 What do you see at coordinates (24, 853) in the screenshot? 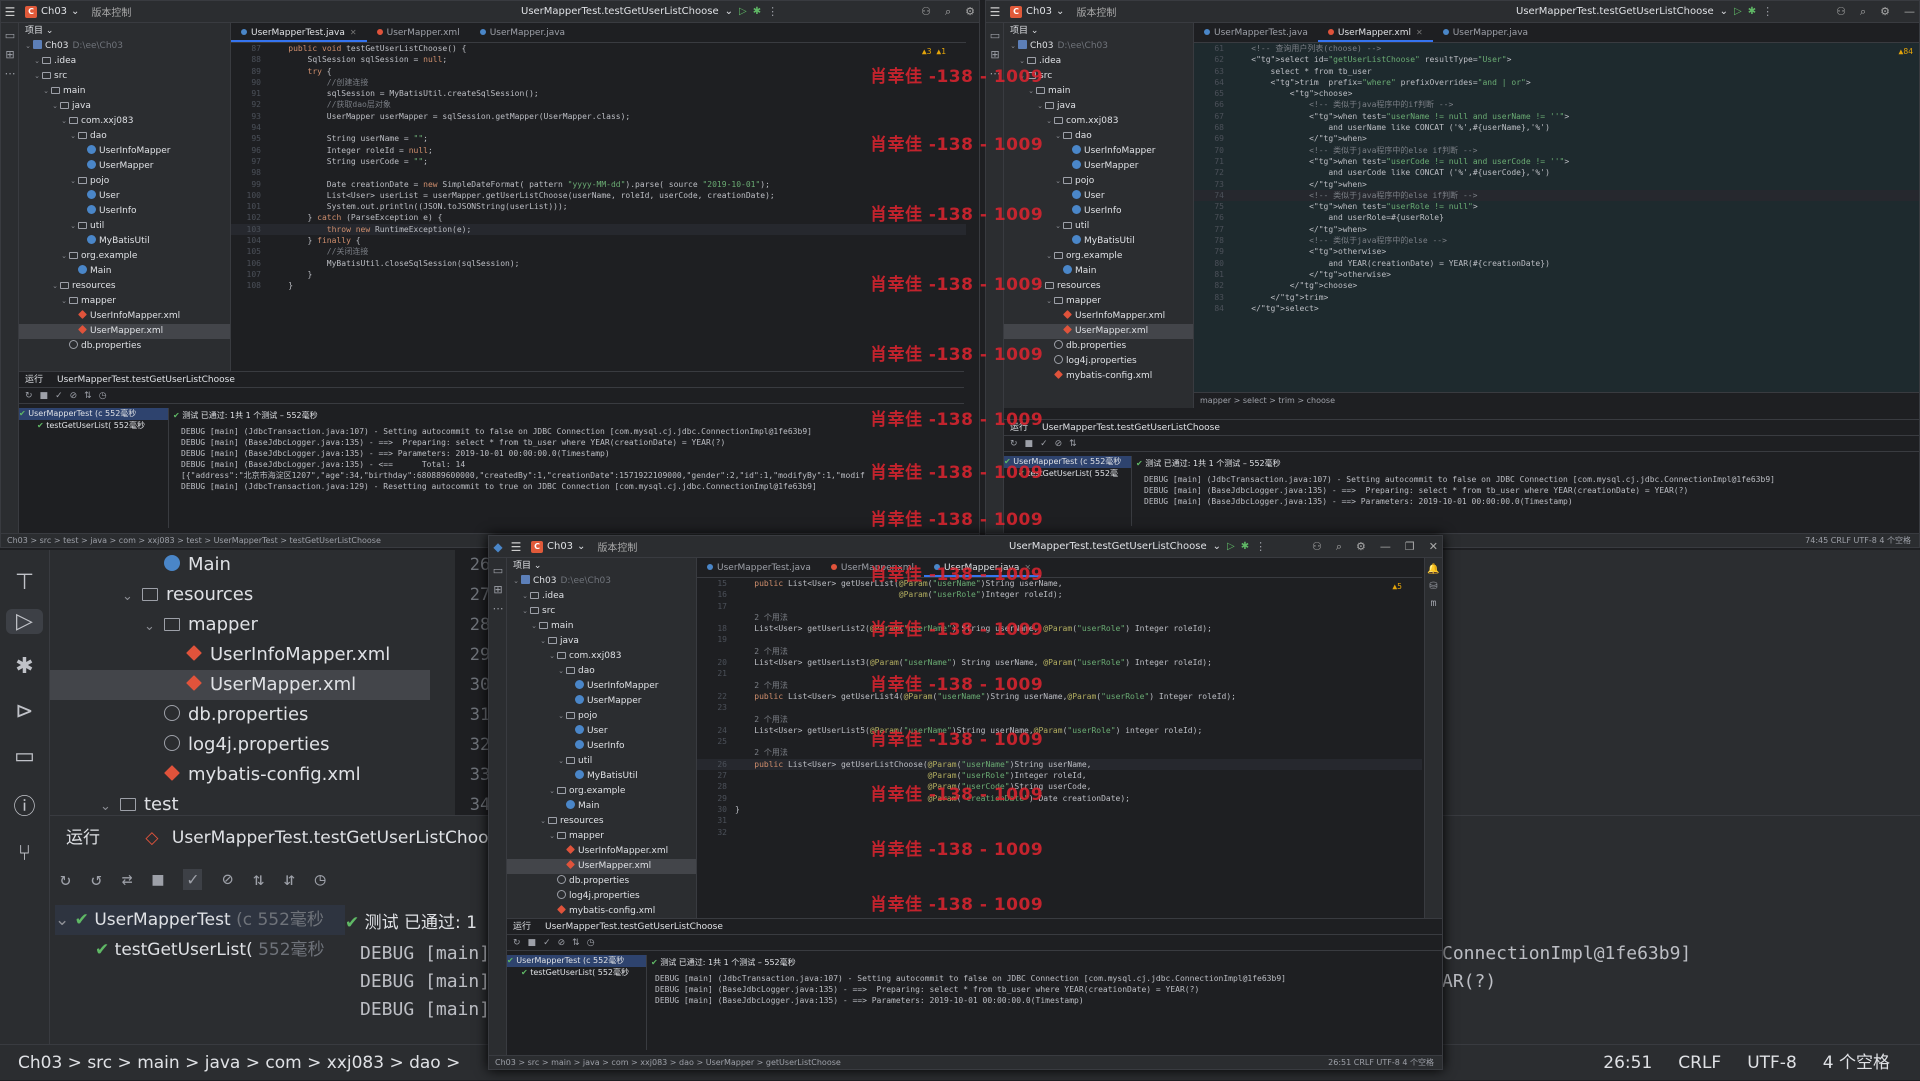
I see `zoomed-git-icon: ⑂` at bounding box center [24, 853].